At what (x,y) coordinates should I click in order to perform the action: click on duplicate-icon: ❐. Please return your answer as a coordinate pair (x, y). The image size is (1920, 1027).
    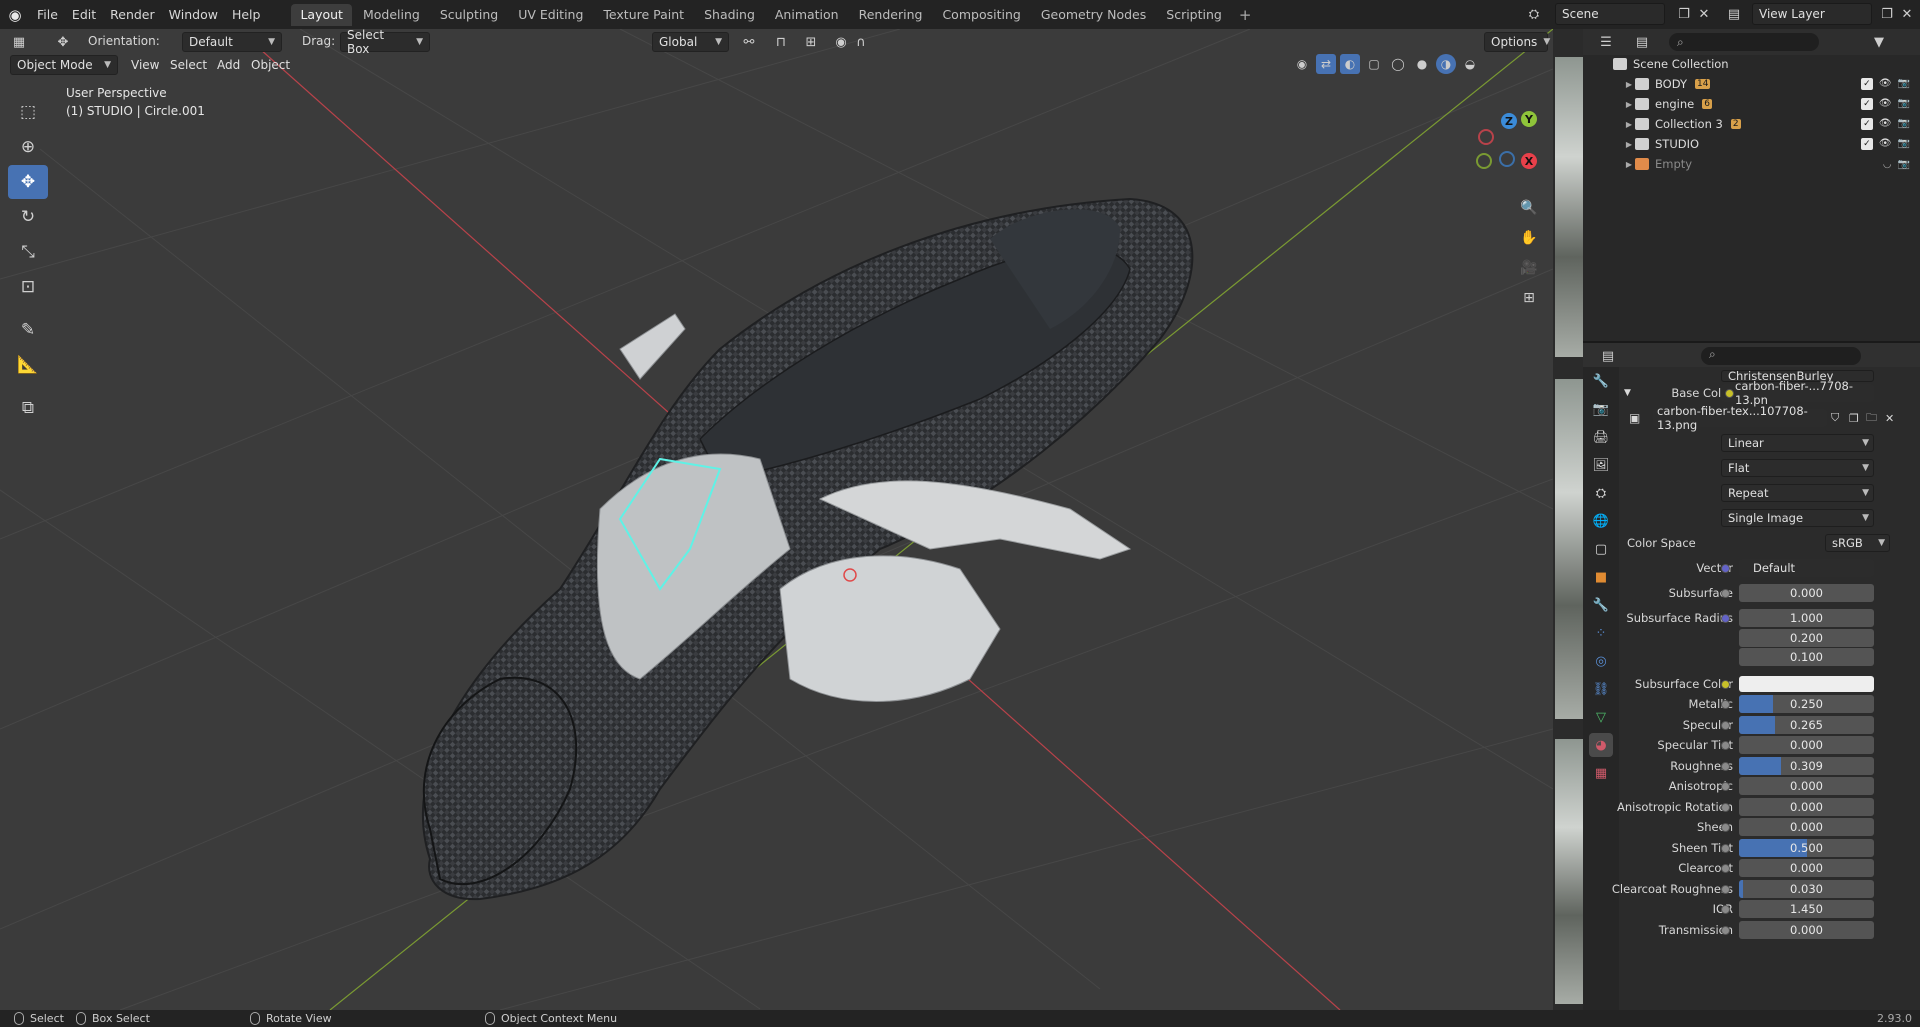
    Looking at the image, I should click on (1854, 418).